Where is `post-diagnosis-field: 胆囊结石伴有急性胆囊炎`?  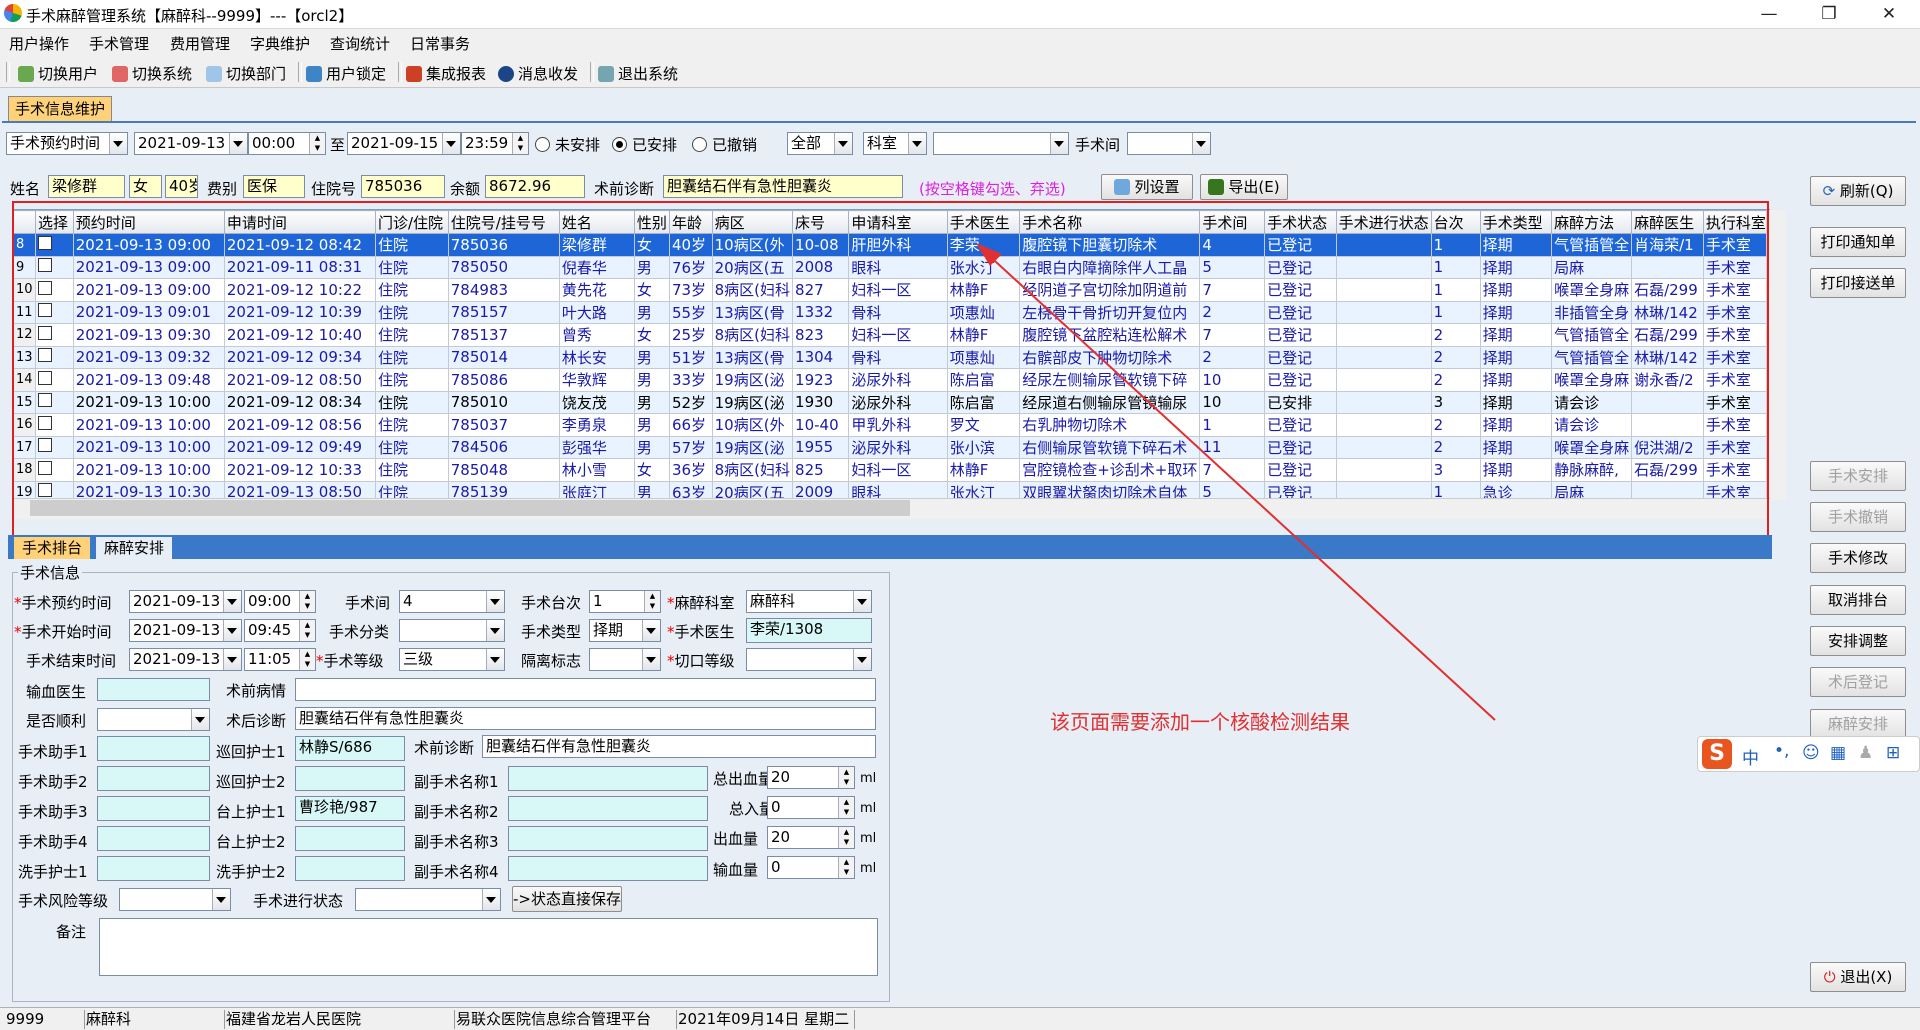
post-diagnosis-field: 胆囊结石伴有急性胆囊炎 is located at coordinates (585, 718).